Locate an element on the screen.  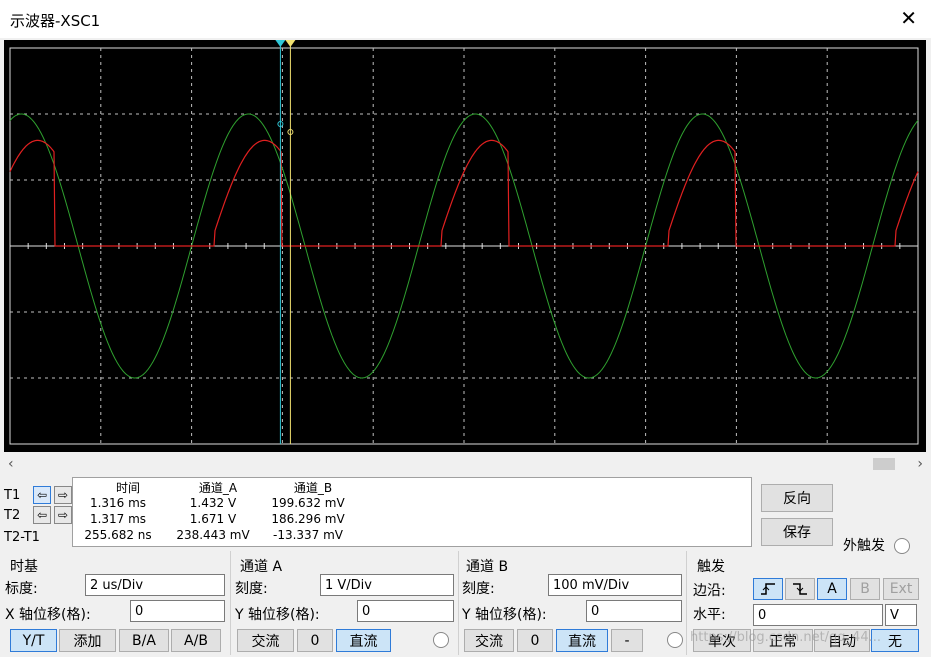
ext-trigger-label: 外触发 is located at coordinates (864, 546).